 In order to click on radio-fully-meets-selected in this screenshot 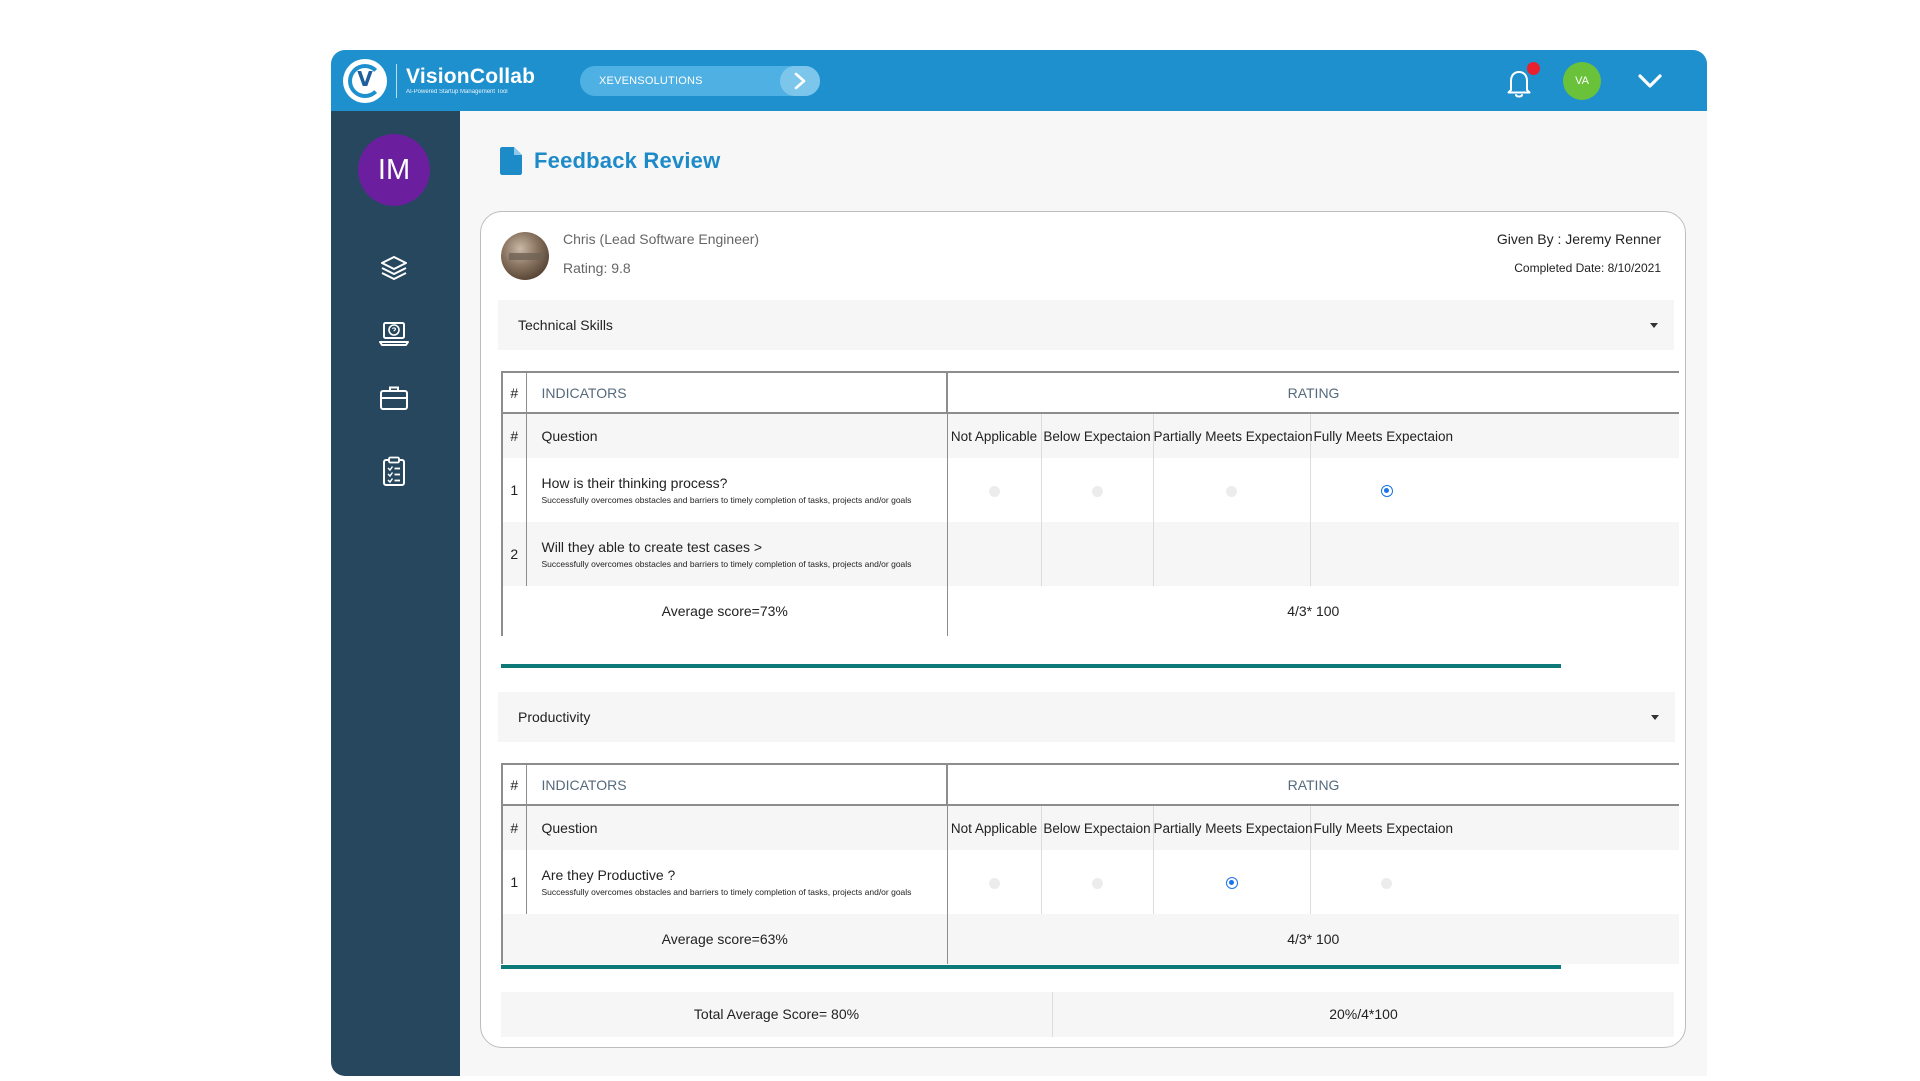, I will do `click(1386, 491)`.